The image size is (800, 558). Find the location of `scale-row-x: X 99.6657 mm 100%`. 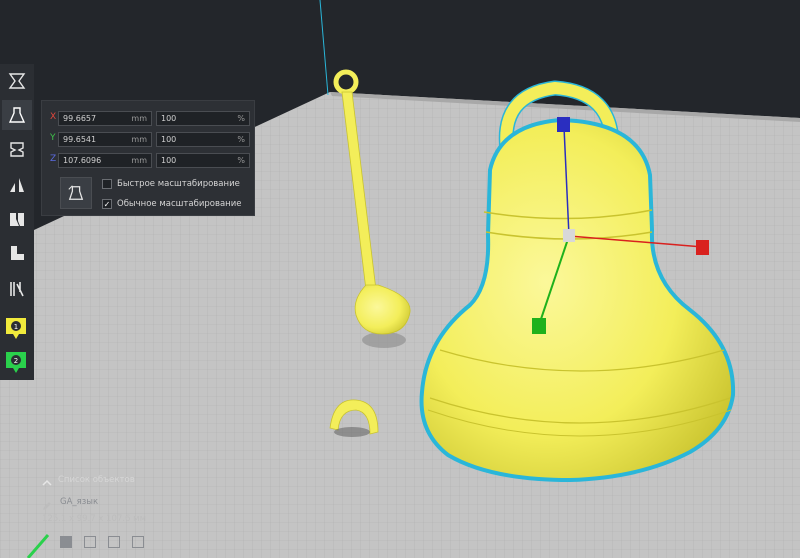

scale-row-x: X 99.6657 mm 100% is located at coordinates (149, 119).